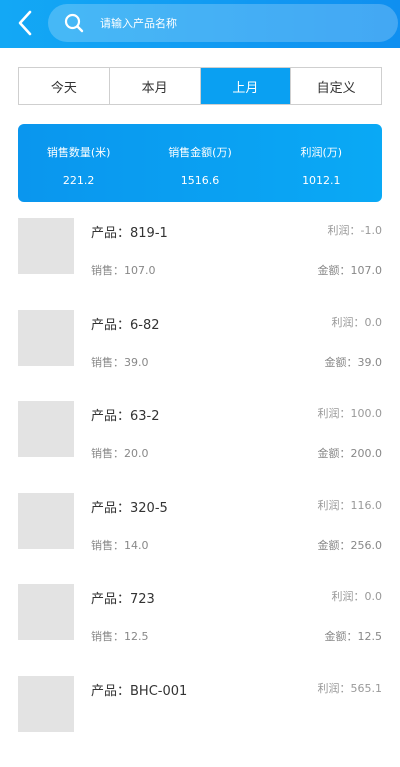 The height and width of the screenshot is (767, 400). Describe the element at coordinates (350, 505) in the screenshot. I see `product-profit: 利润：116.0` at that location.